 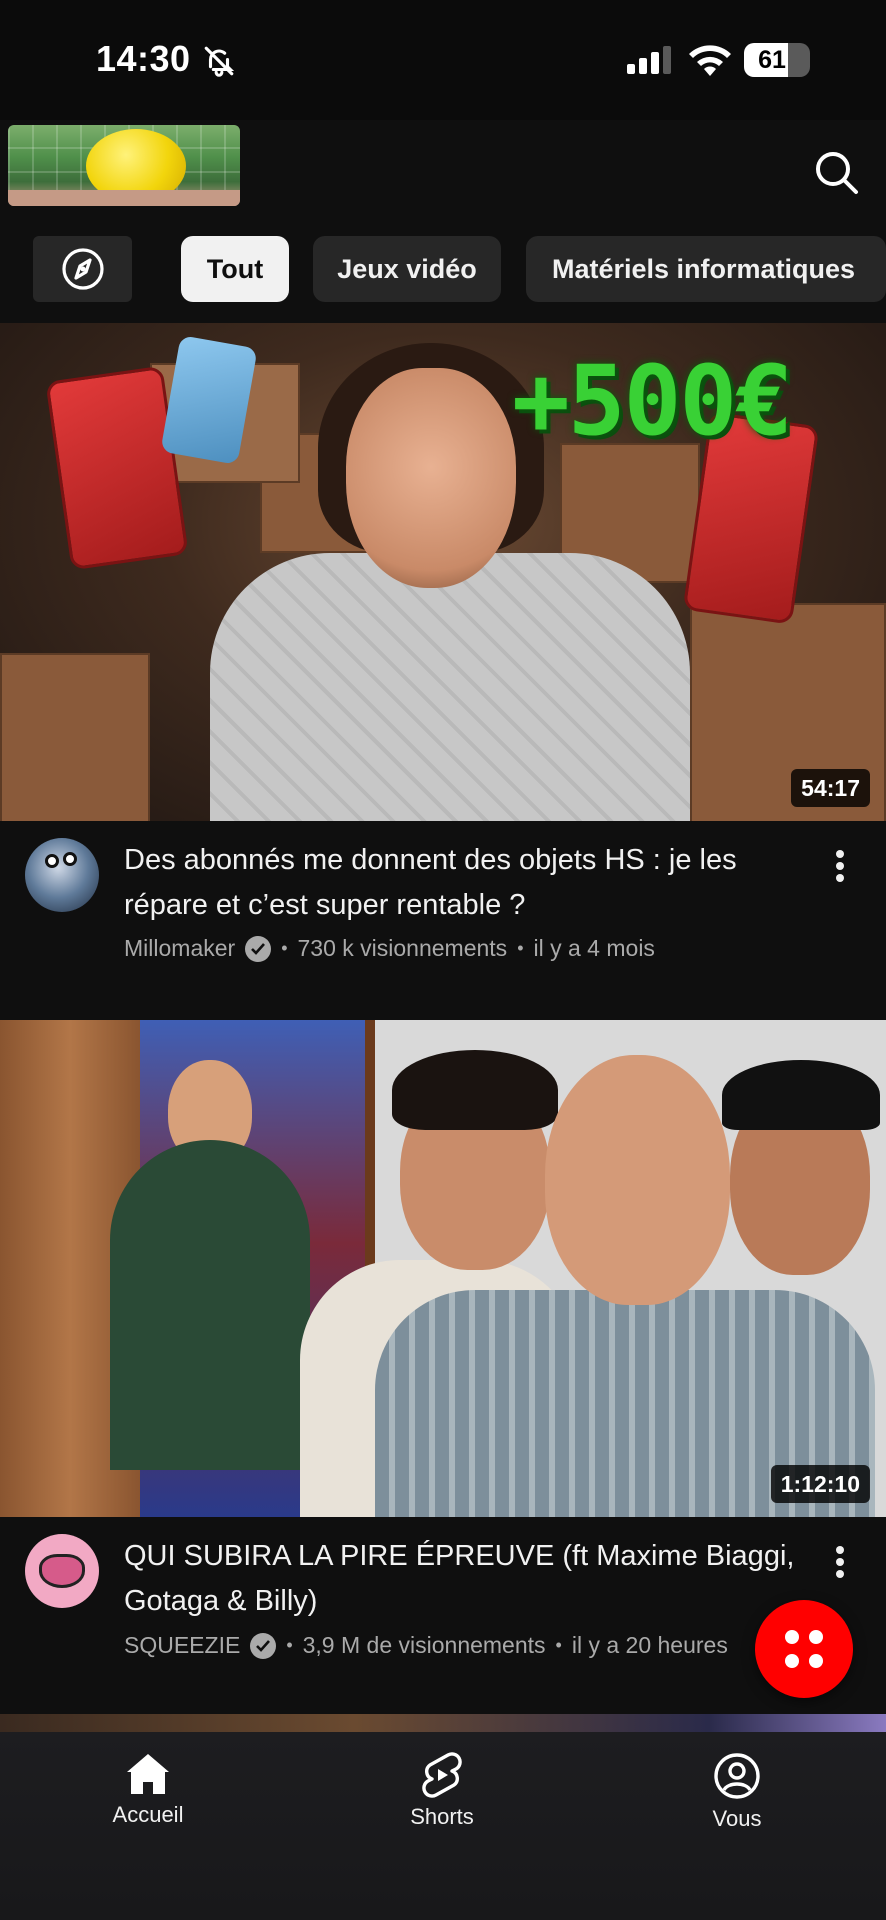 I want to click on battery-icon: 61, so click(x=777, y=60).